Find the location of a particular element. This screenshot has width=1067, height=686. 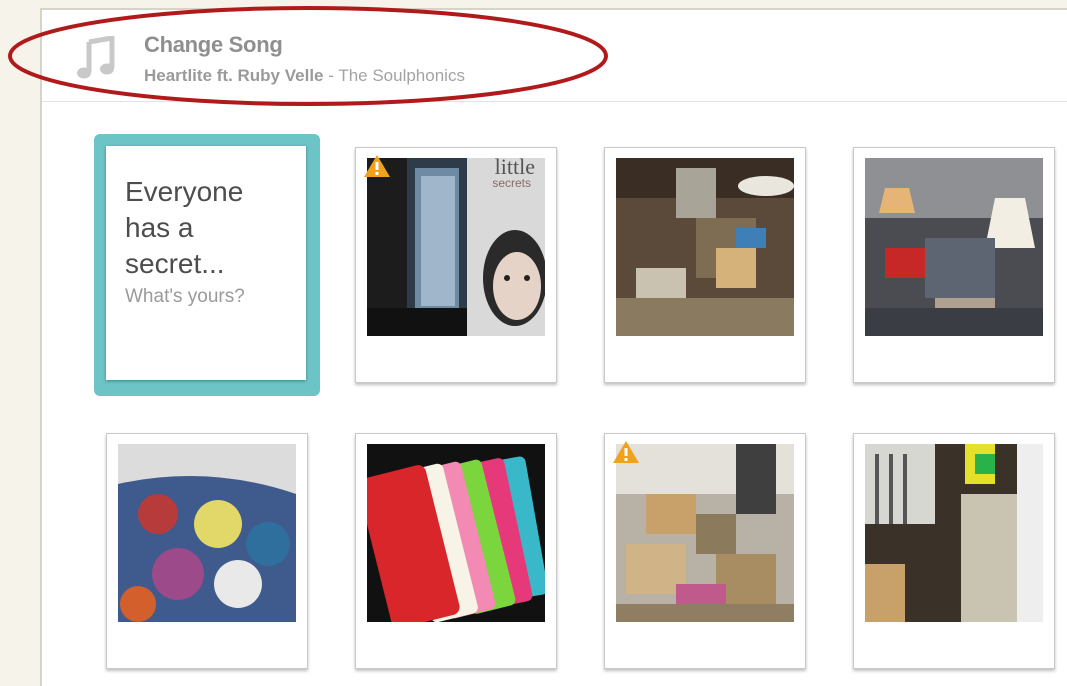

prompt-sub-text: What's yours? is located at coordinates (185, 296).